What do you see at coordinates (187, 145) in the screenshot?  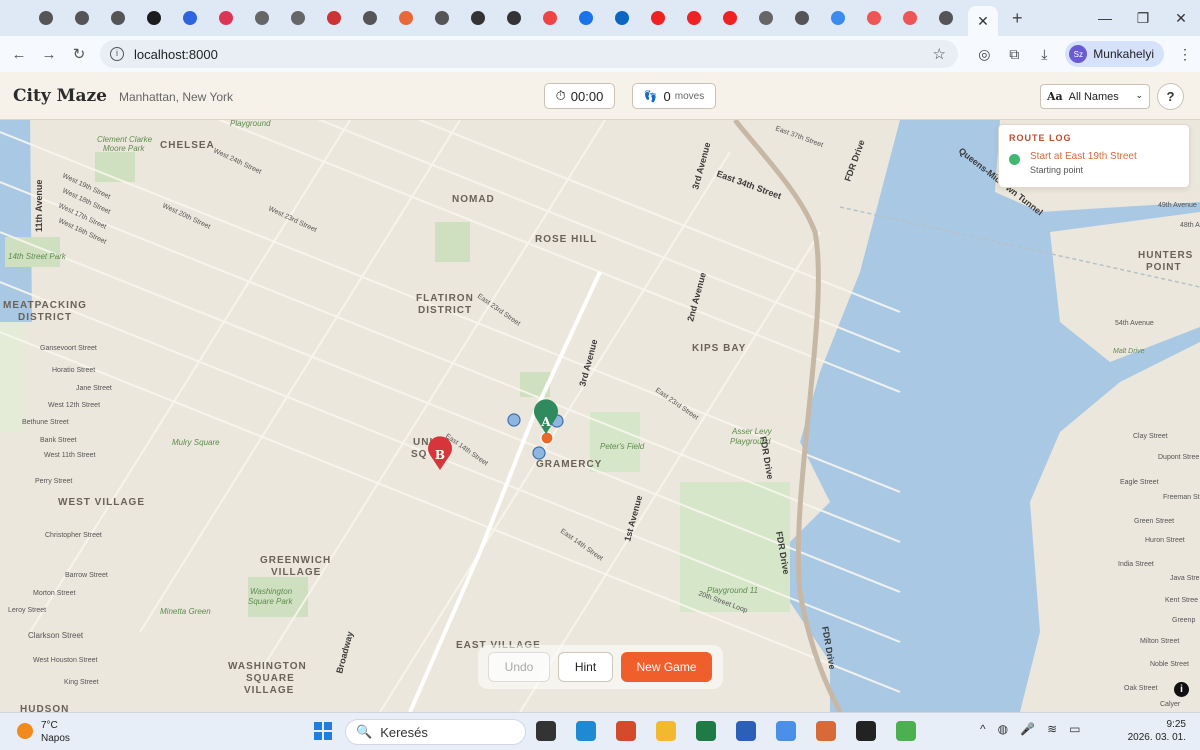 I see `label-chelsea: CHELSEA` at bounding box center [187, 145].